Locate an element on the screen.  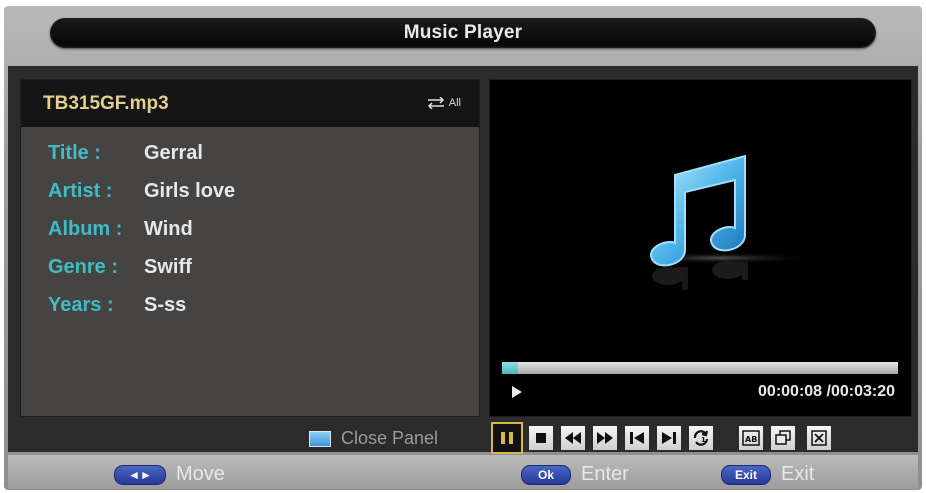
svg-text: 1 is located at coordinates (703, 440).